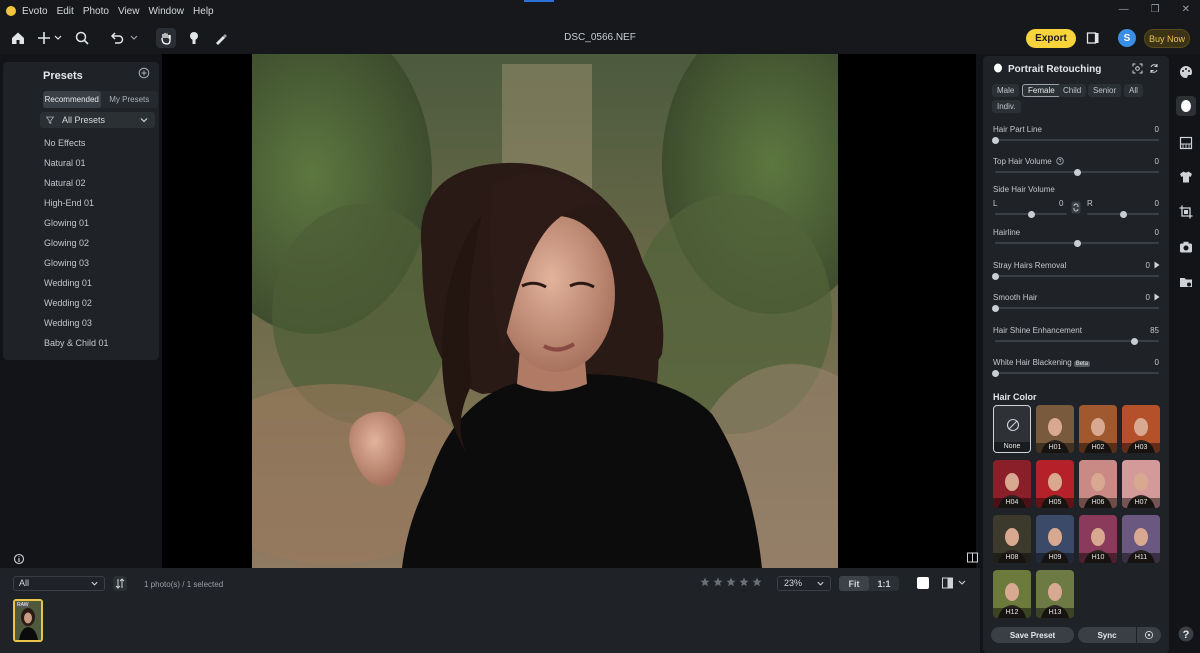 The width and height of the screenshot is (1200, 653). What do you see at coordinates (72, 99) in the screenshot?
I see `tab-recommended: Recommended` at bounding box center [72, 99].